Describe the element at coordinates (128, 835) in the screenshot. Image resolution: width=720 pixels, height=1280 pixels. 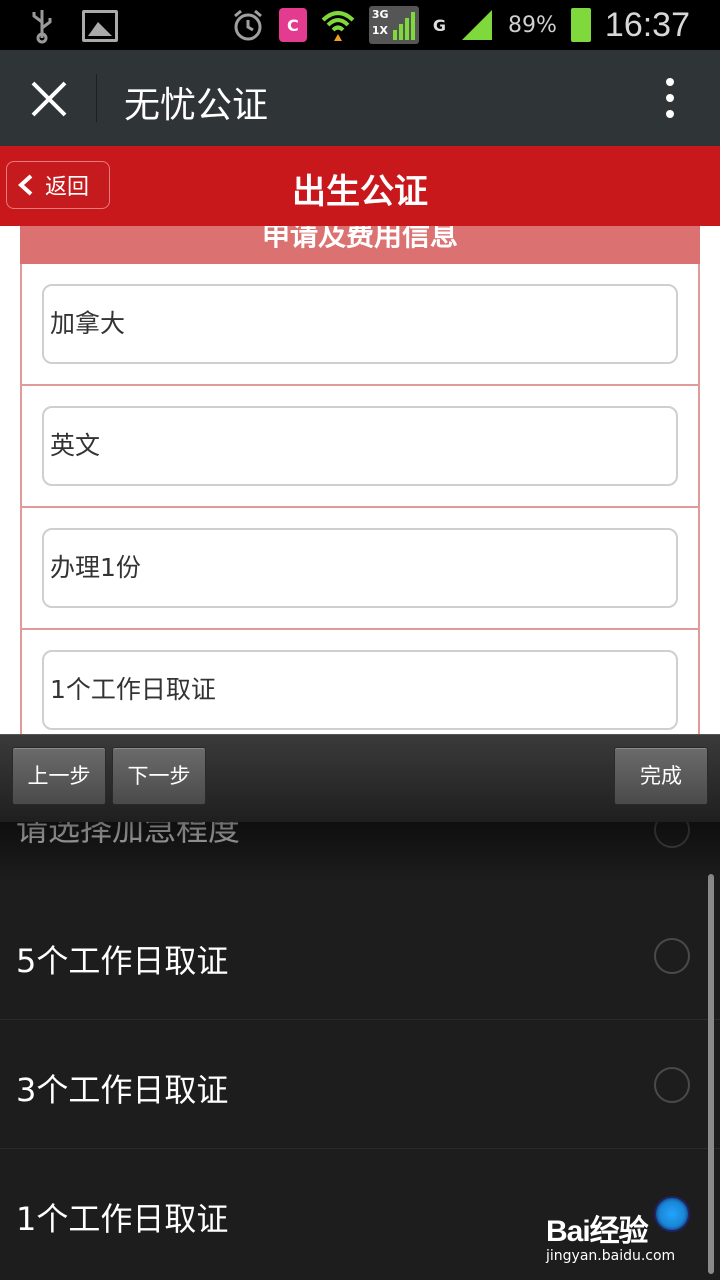
I see `picker-header-label: 请选择加急程度` at that location.